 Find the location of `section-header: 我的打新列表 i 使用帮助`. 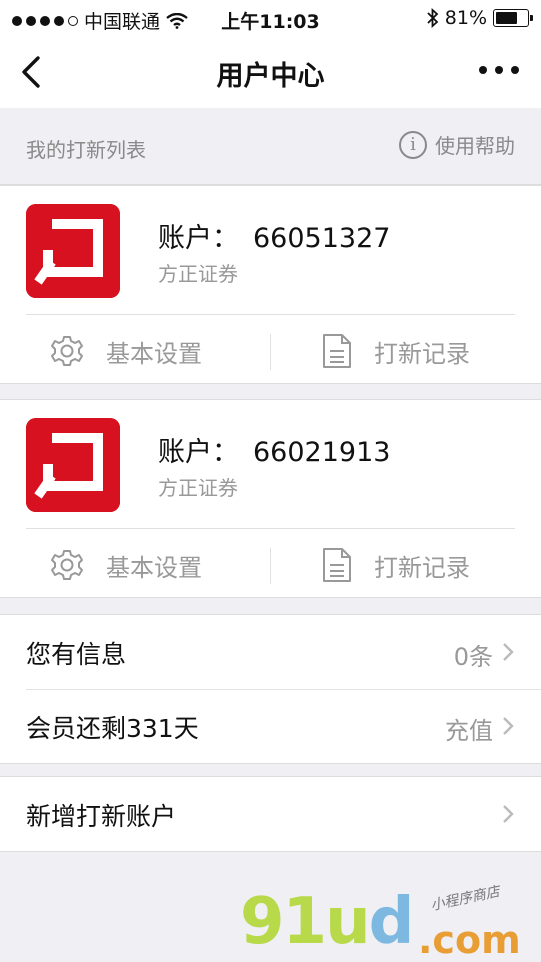

section-header: 我的打新列表 i 使用帮助 is located at coordinates (270, 146).